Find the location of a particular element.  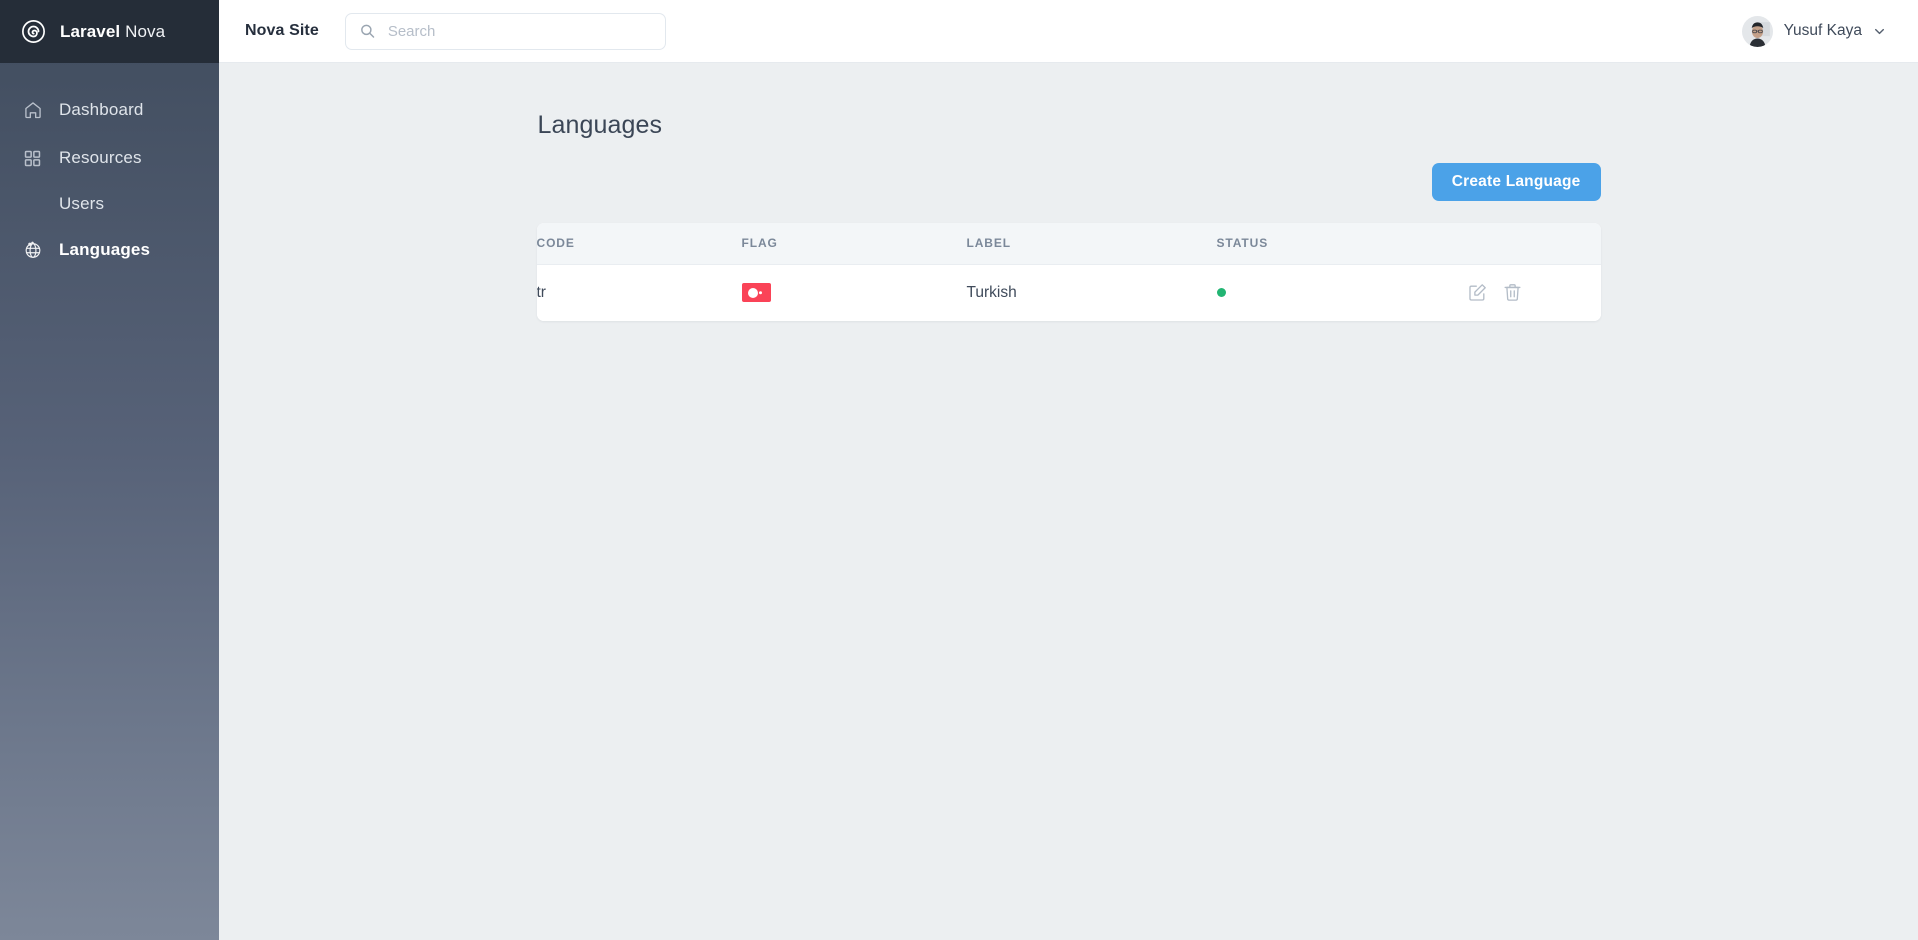

sidebar-item-dashboard: Dashboard is located at coordinates (109, 110).